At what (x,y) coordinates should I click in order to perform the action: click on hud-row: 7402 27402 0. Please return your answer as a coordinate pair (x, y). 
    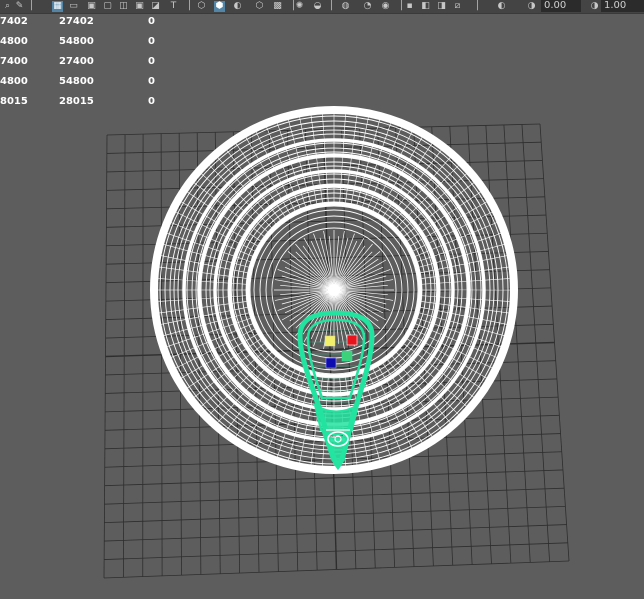
    Looking at the image, I should click on (100, 24).